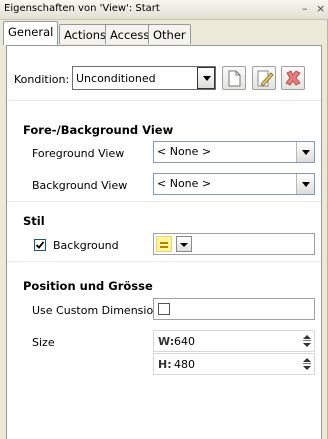 The height and width of the screenshot is (439, 328). I want to click on window-title: Eigenschaften von 'View': Start, so click(82, 8).